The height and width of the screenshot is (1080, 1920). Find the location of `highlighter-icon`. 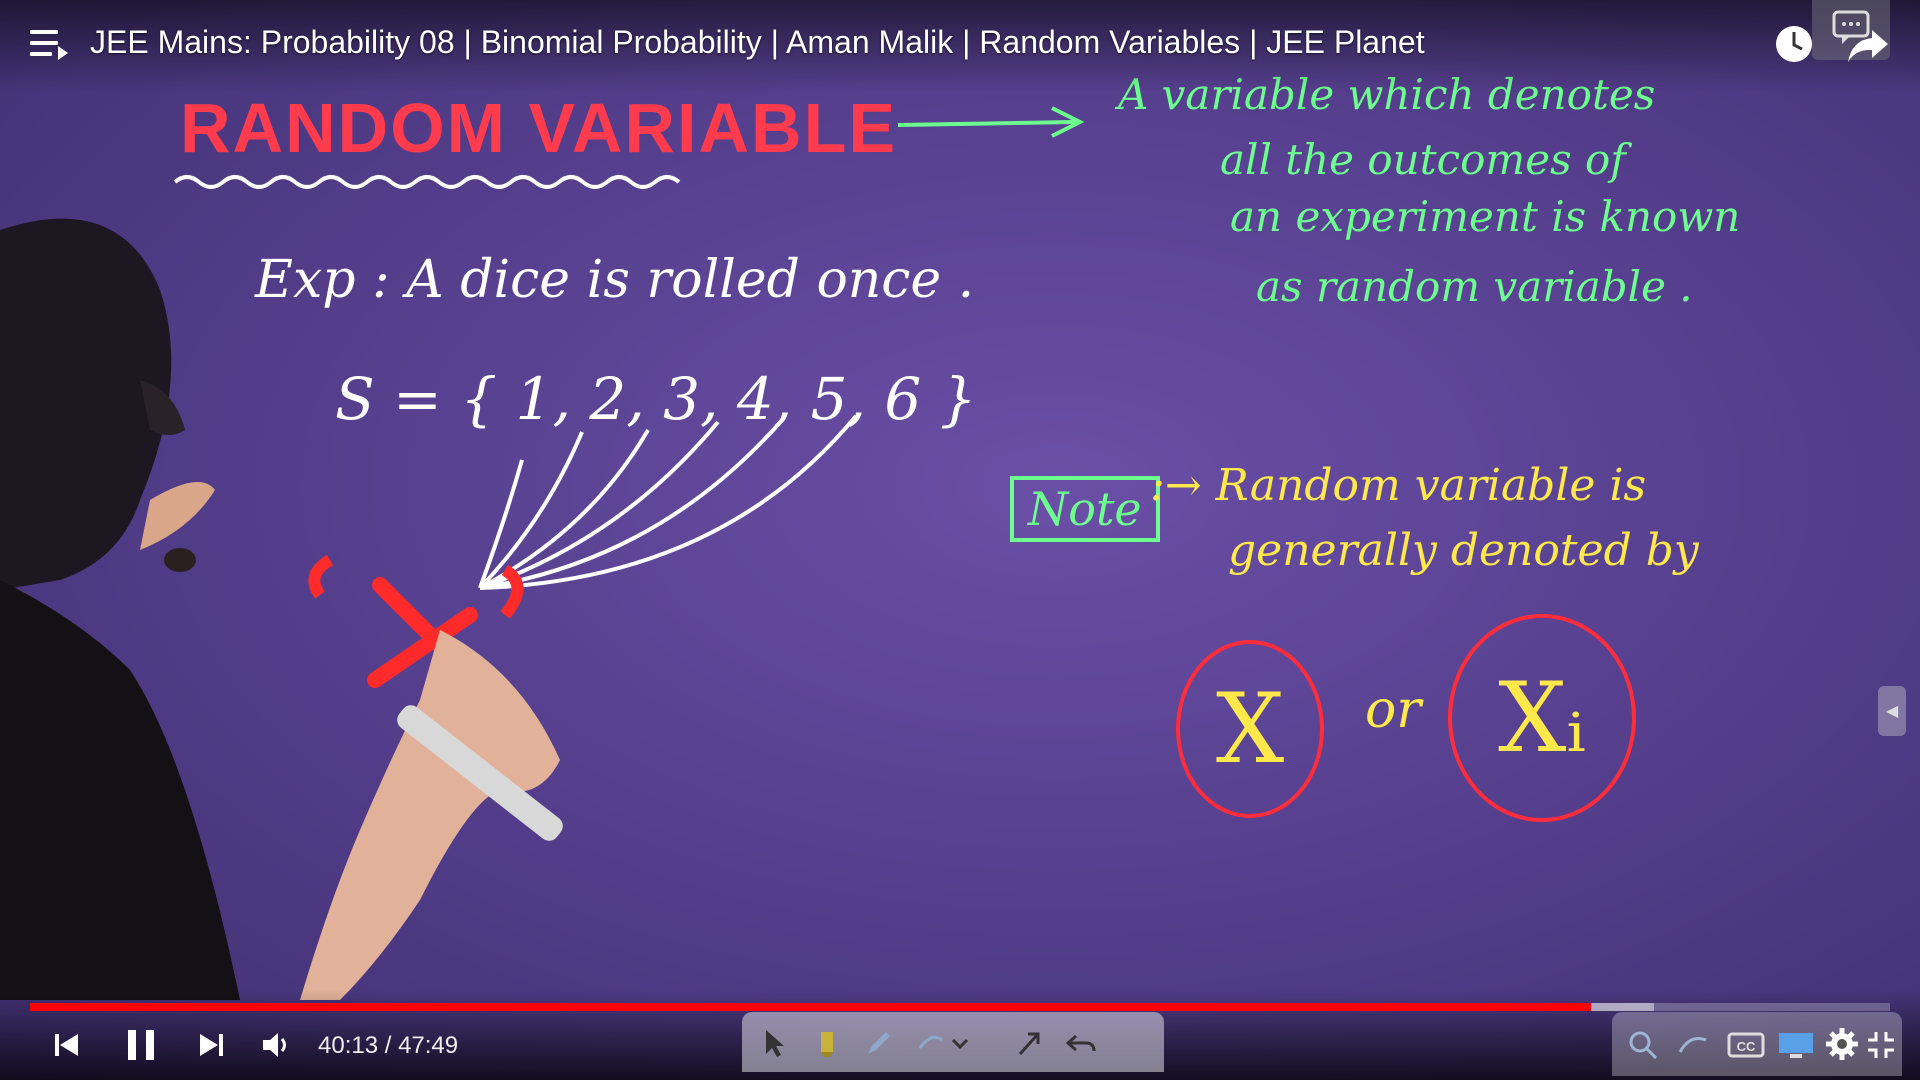

highlighter-icon is located at coordinates (827, 1043).